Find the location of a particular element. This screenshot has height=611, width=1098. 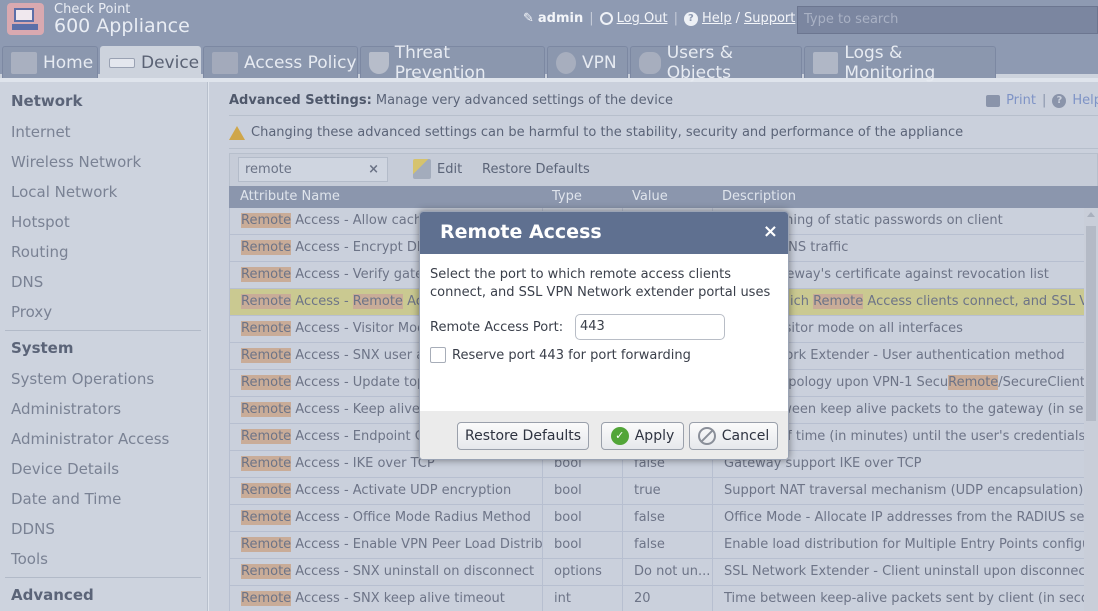

tab-label: Threat Prevention is located at coordinates (440, 62).